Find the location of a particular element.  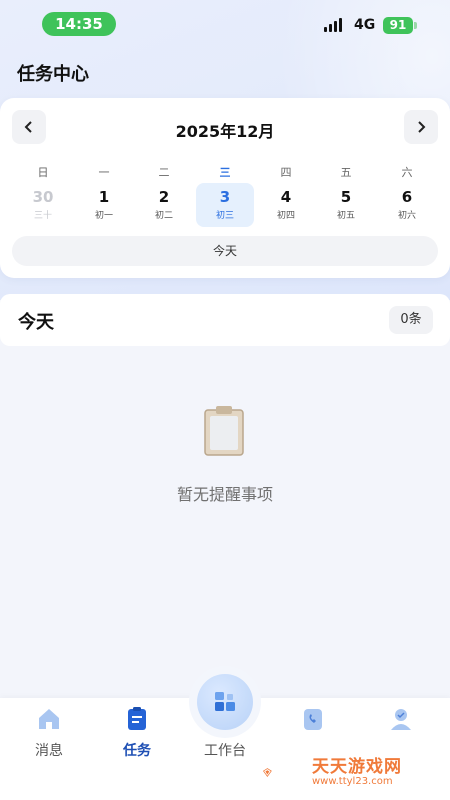

network-type: 4G is located at coordinates (365, 25).